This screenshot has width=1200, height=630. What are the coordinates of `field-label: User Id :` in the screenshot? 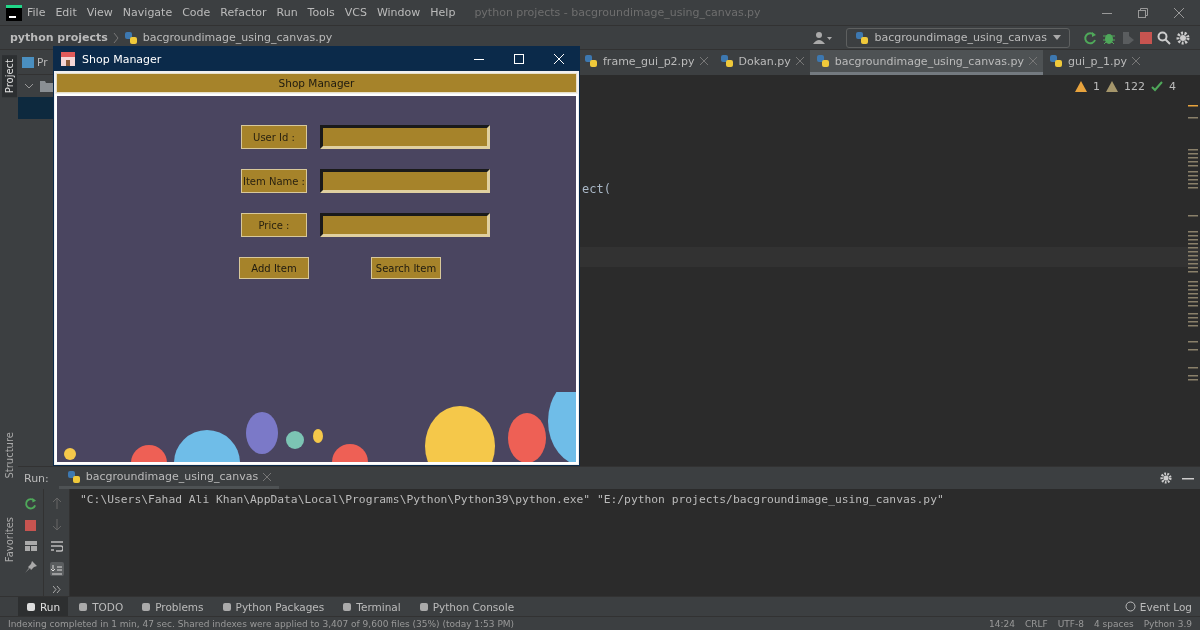 It's located at (274, 137).